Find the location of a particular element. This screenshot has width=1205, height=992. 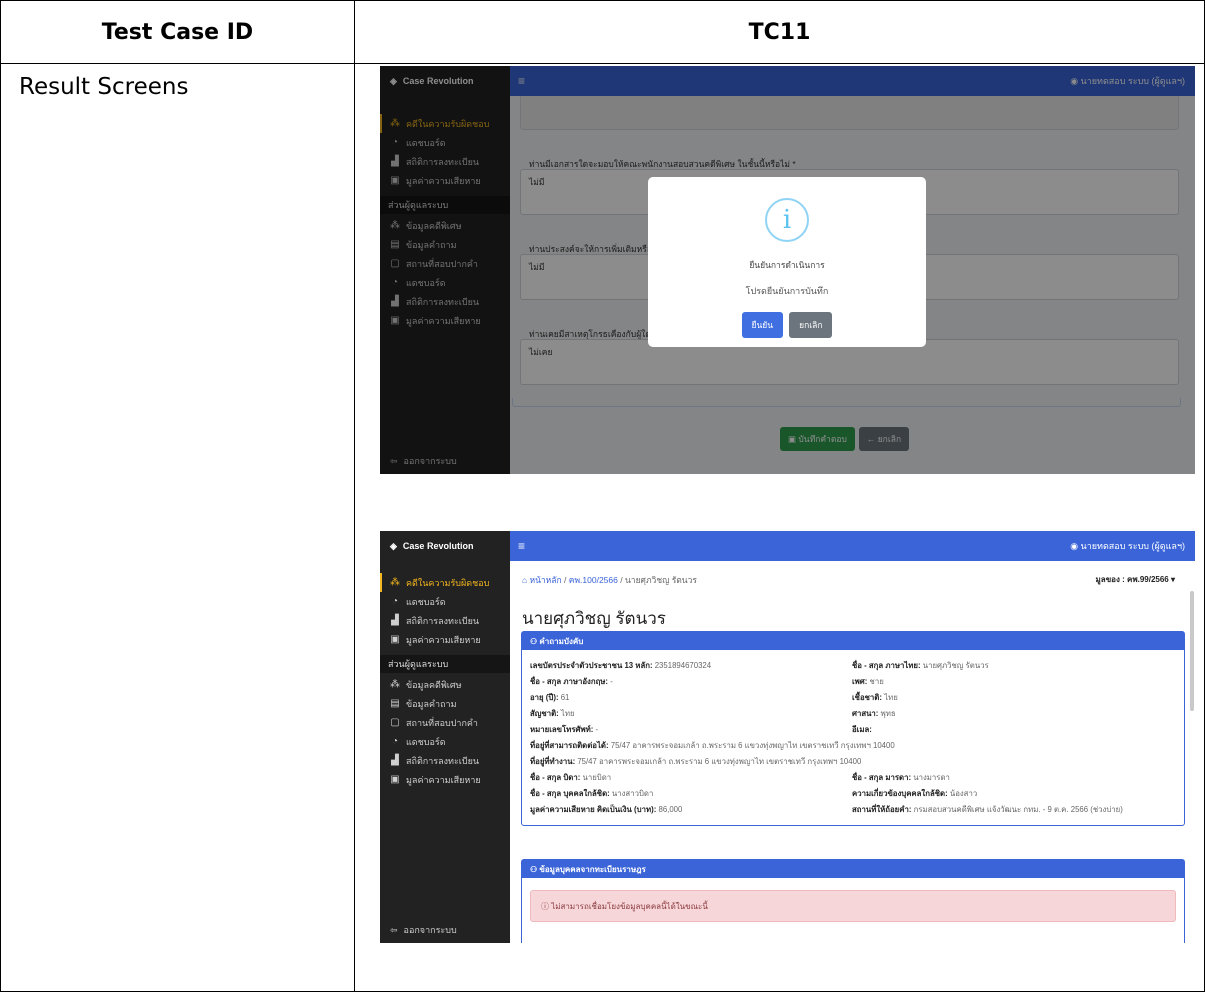

card-header: ⚇ ข้อมูลบุคคลจากทะเบียนราษฎร is located at coordinates (853, 869).